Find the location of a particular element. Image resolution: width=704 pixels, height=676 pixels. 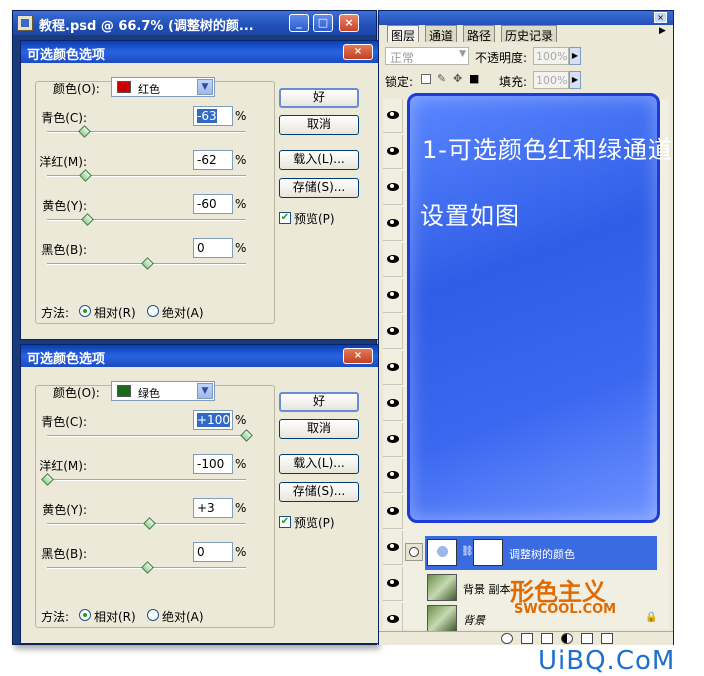

slider-value-input: -100 is located at coordinates (213, 464).